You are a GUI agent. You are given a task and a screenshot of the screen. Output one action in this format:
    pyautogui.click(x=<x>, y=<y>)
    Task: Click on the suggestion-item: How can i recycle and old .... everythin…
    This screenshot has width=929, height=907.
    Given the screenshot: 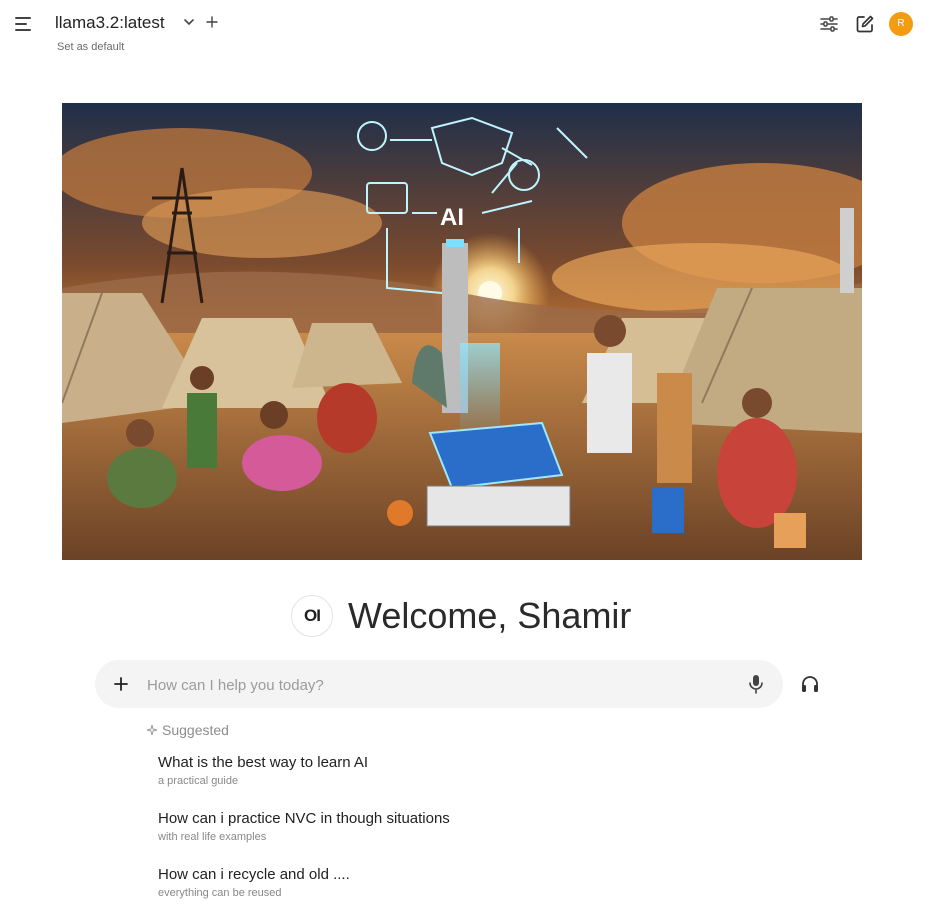 What is the action you would take?
    pyautogui.click(x=254, y=882)
    